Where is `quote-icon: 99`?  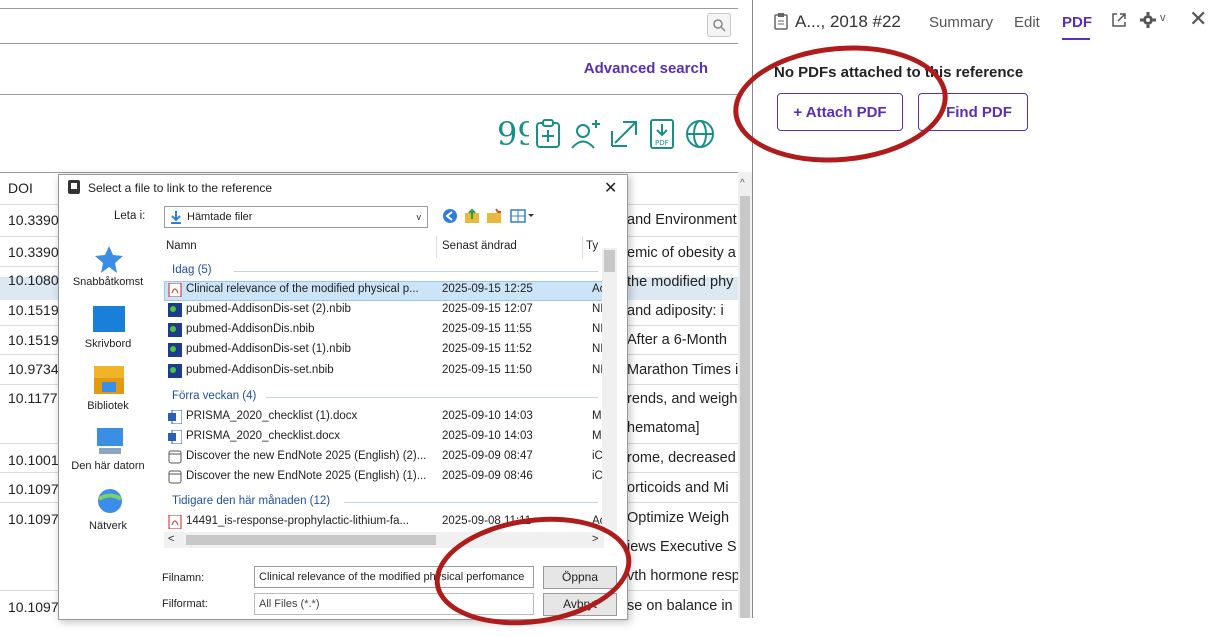
quote-icon: 99 is located at coordinates (512, 134).